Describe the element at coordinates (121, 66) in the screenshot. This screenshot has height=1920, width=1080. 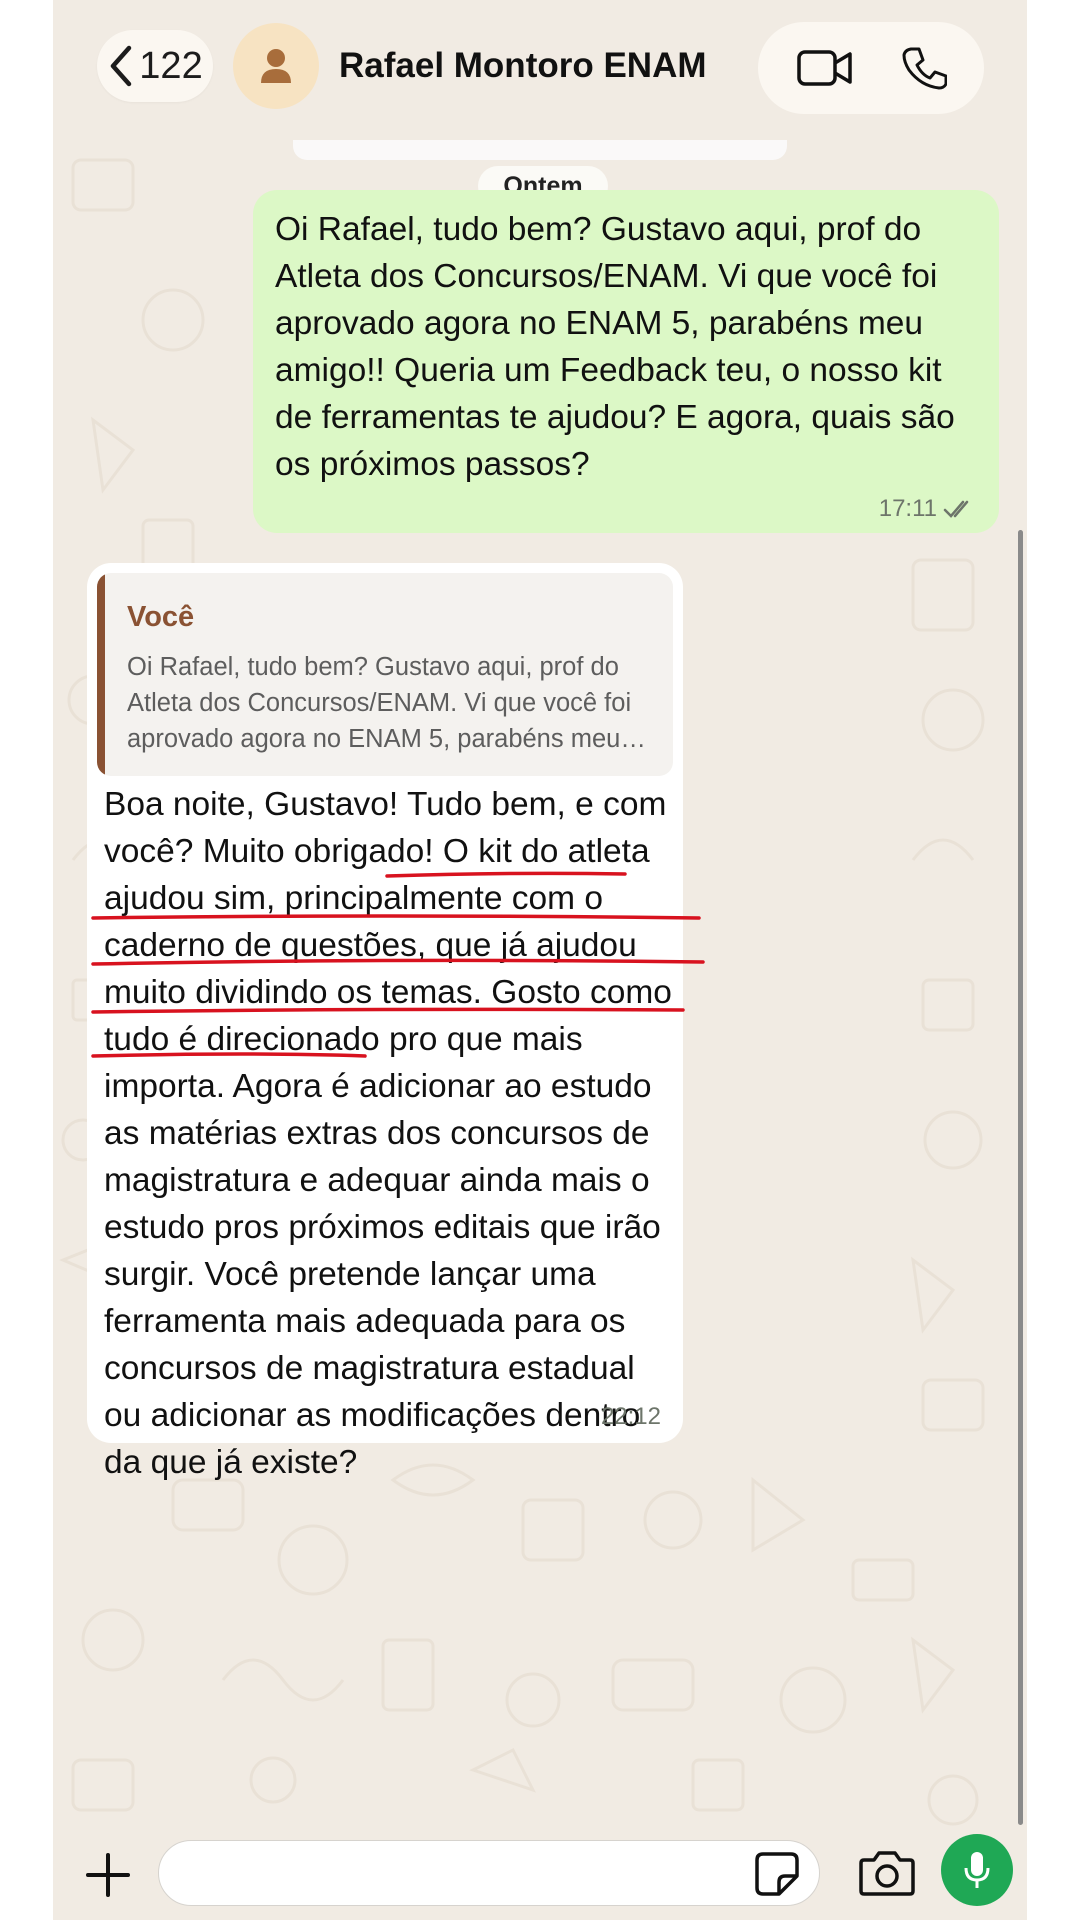
I see `chevron-left-icon` at that location.